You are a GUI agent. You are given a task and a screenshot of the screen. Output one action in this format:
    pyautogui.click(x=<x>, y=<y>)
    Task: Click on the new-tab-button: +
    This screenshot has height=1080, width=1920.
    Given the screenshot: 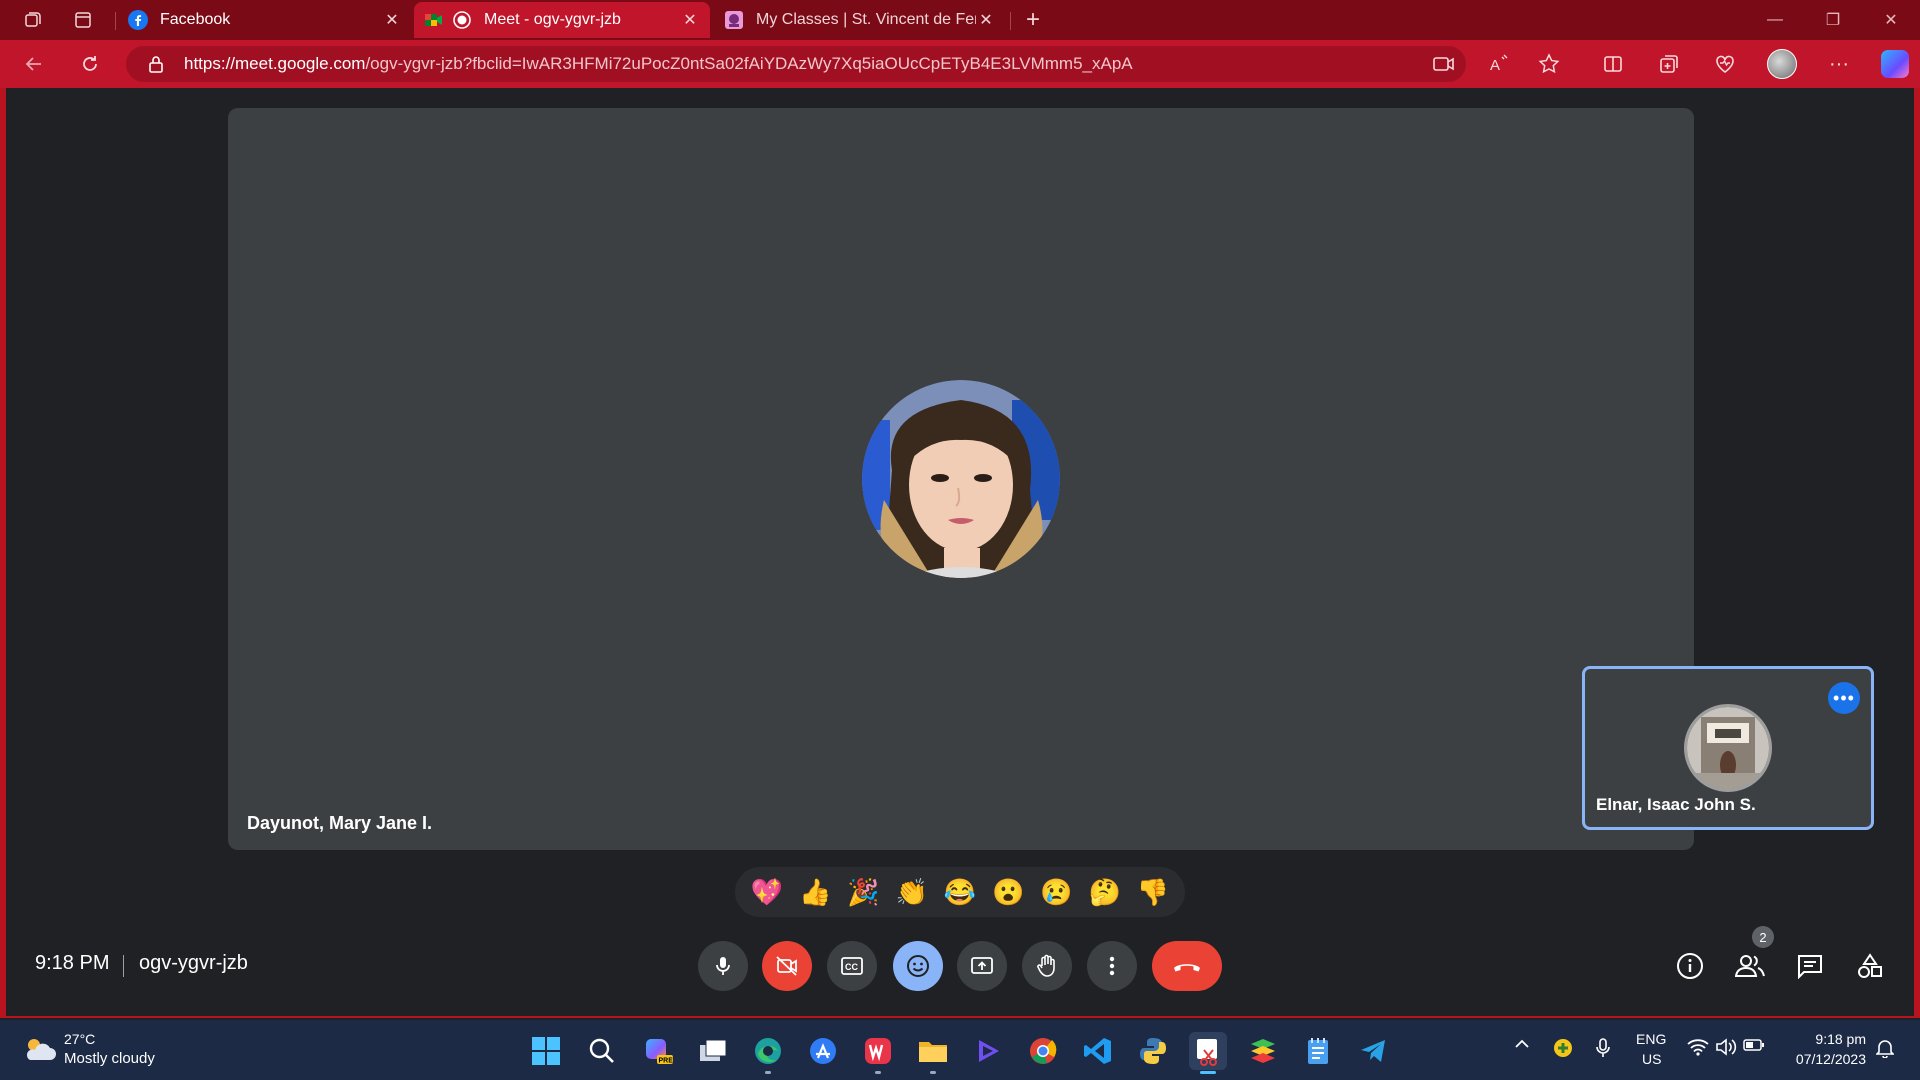 What is the action you would take?
    pyautogui.click(x=1033, y=20)
    